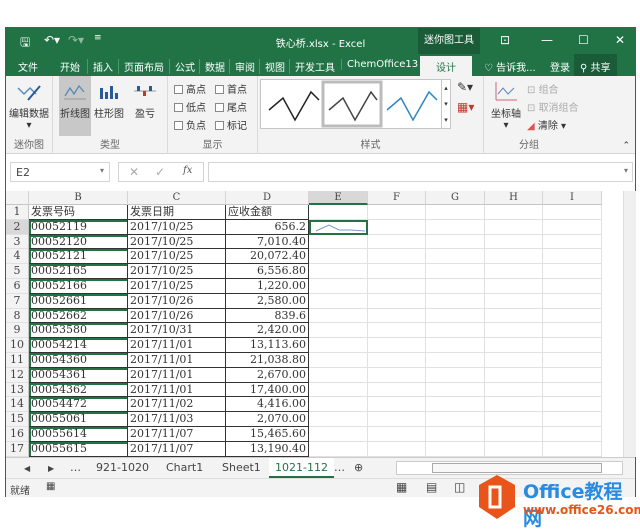  What do you see at coordinates (626, 146) in the screenshot?
I see `collapse-ribbon-icon: ⌃` at bounding box center [626, 146].